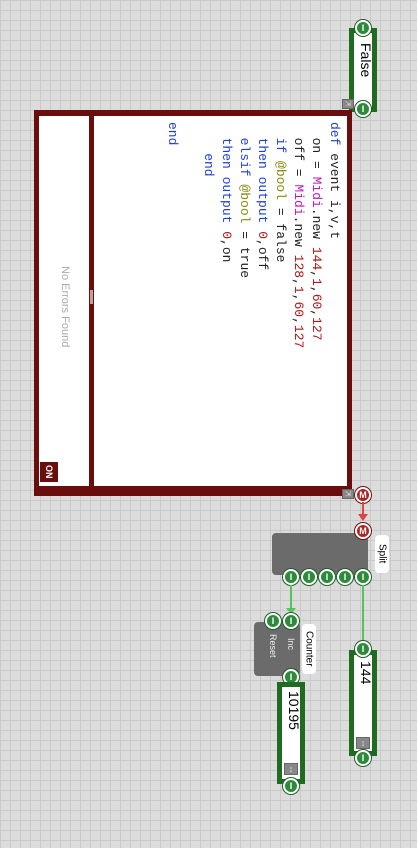  I want to click on counter-inc-label: Inc, so click(291, 644).